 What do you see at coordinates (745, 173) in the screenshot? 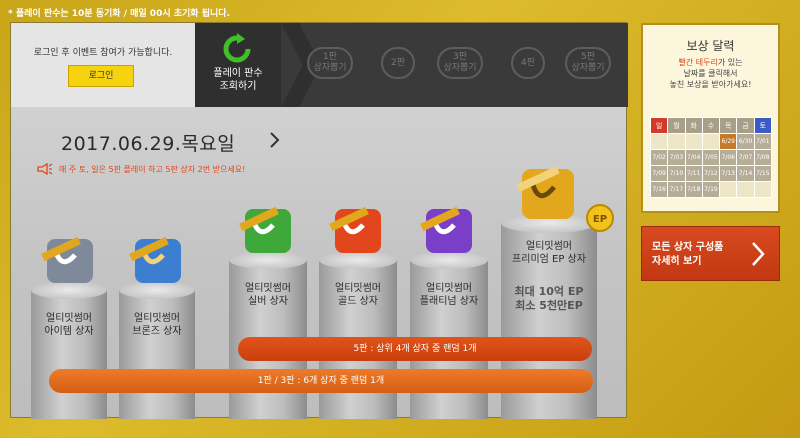
I see `calendar-day: 7/14` at bounding box center [745, 173].